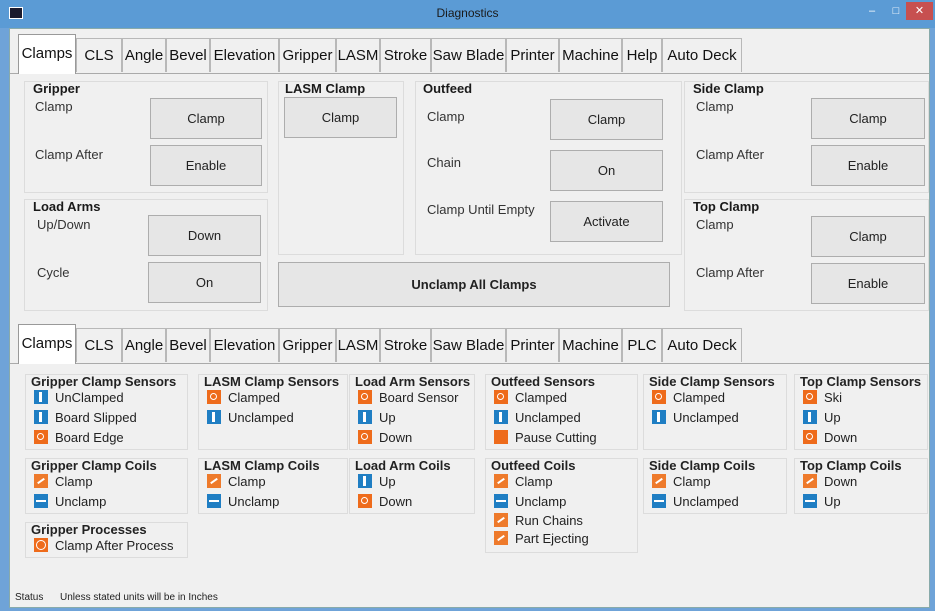  What do you see at coordinates (99, 345) in the screenshot?
I see `bottom-tab-cls: CLS` at bounding box center [99, 345].